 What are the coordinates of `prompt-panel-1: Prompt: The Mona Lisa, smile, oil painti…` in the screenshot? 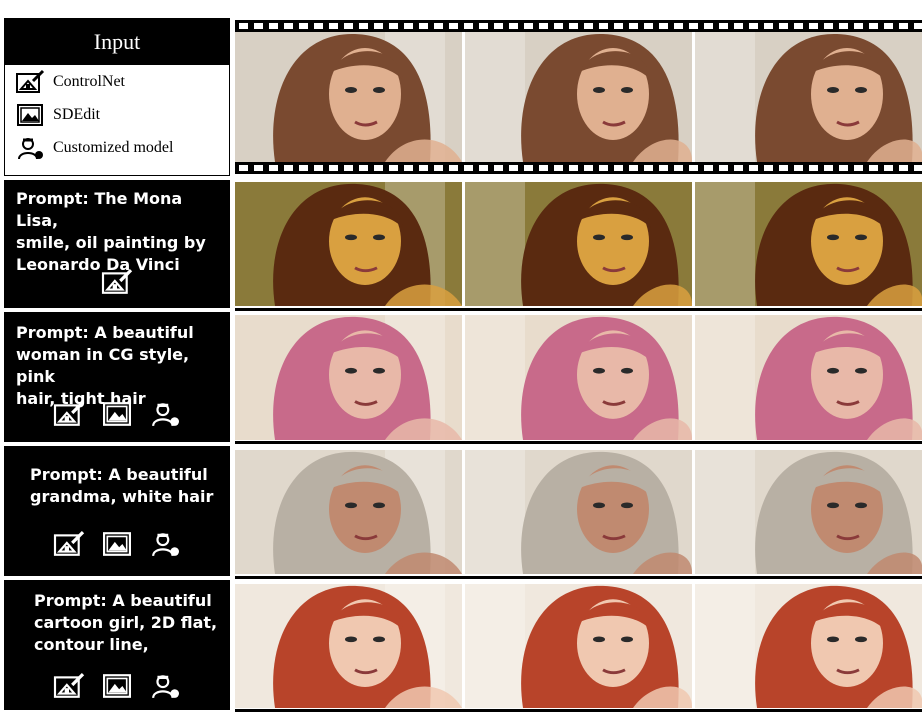 It's located at (117, 244).